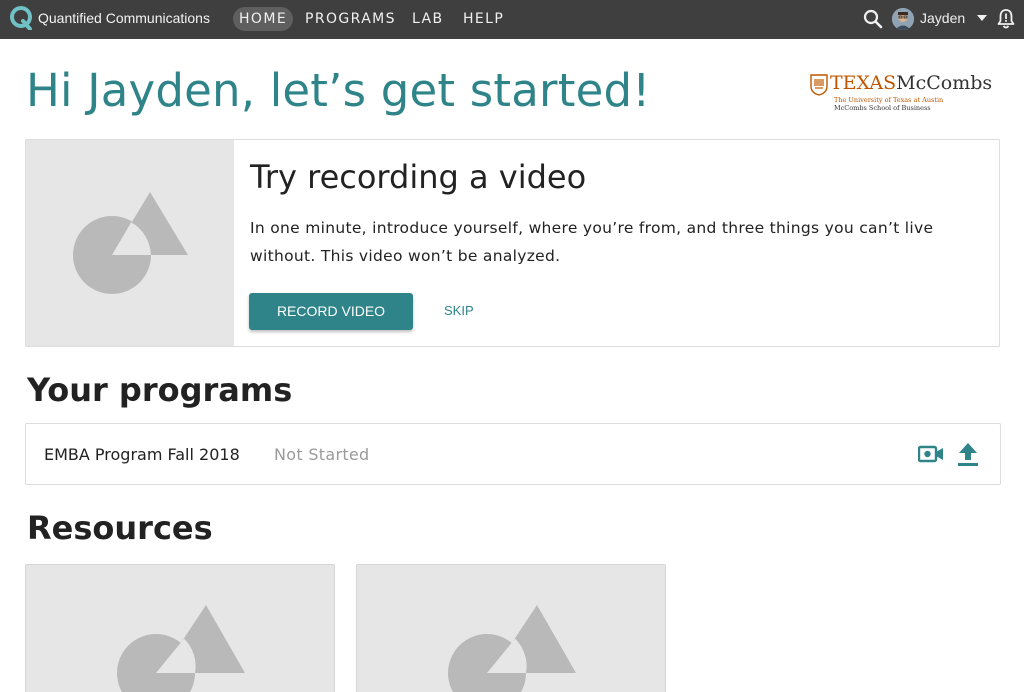 The width and height of the screenshot is (1024, 692). Describe the element at coordinates (889, 100) in the screenshot. I see `logo-university-line: The University of Texas at Austin` at that location.